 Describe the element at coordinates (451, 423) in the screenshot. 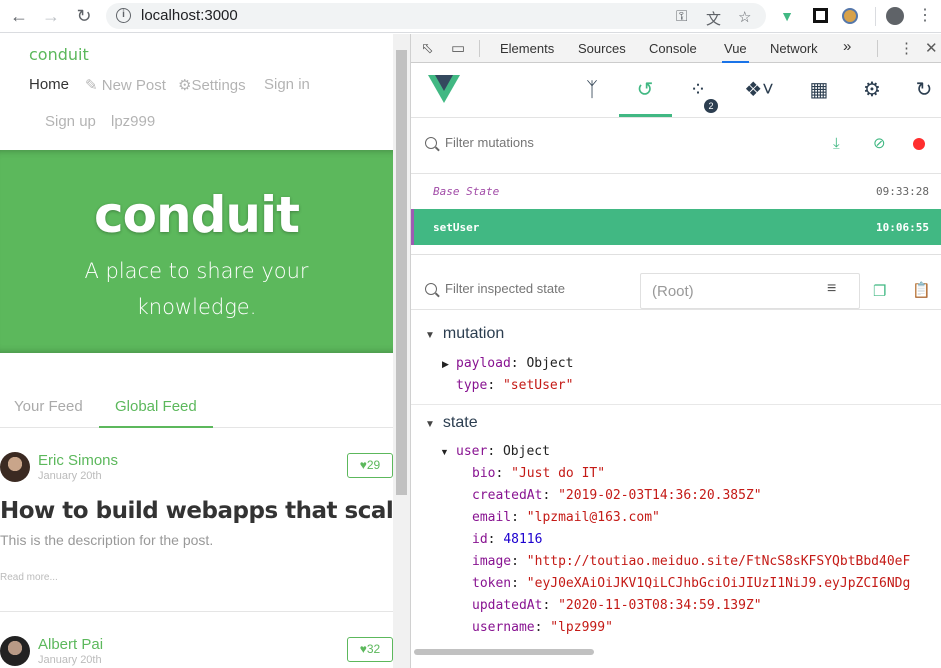

I see `state-section-header: ▼ state` at that location.